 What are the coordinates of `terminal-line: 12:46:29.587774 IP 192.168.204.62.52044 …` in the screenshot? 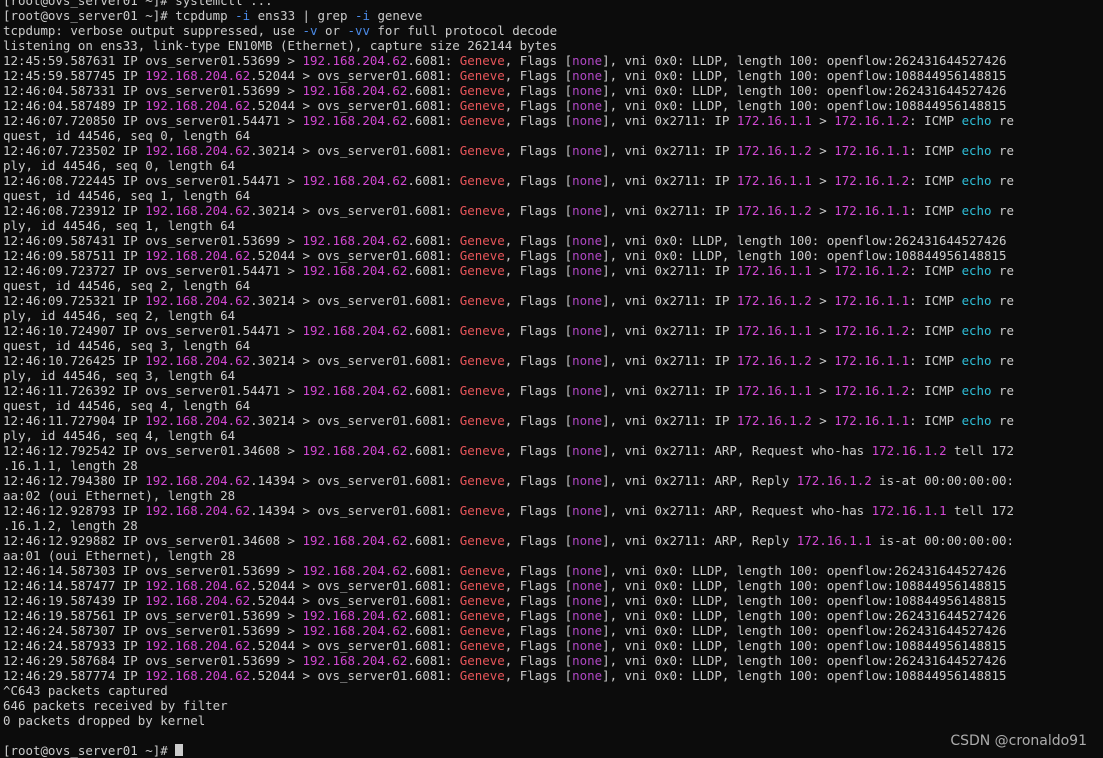 It's located at (552, 675).